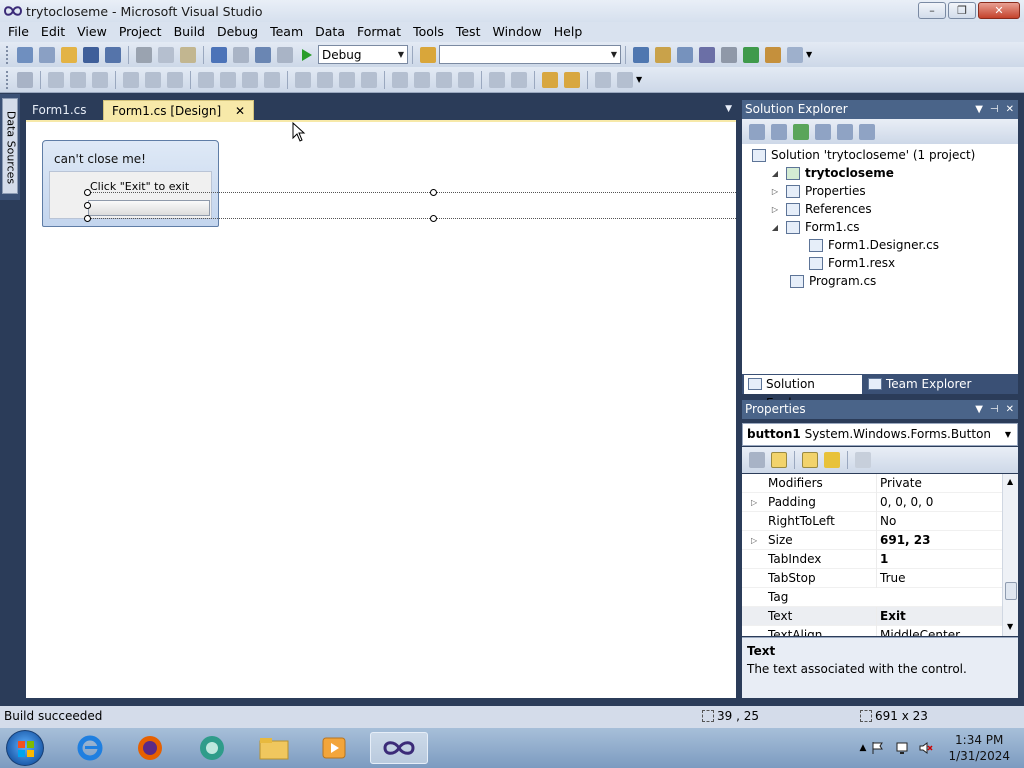  Describe the element at coordinates (25, 54) in the screenshot. I see `new-project-icon` at that location.